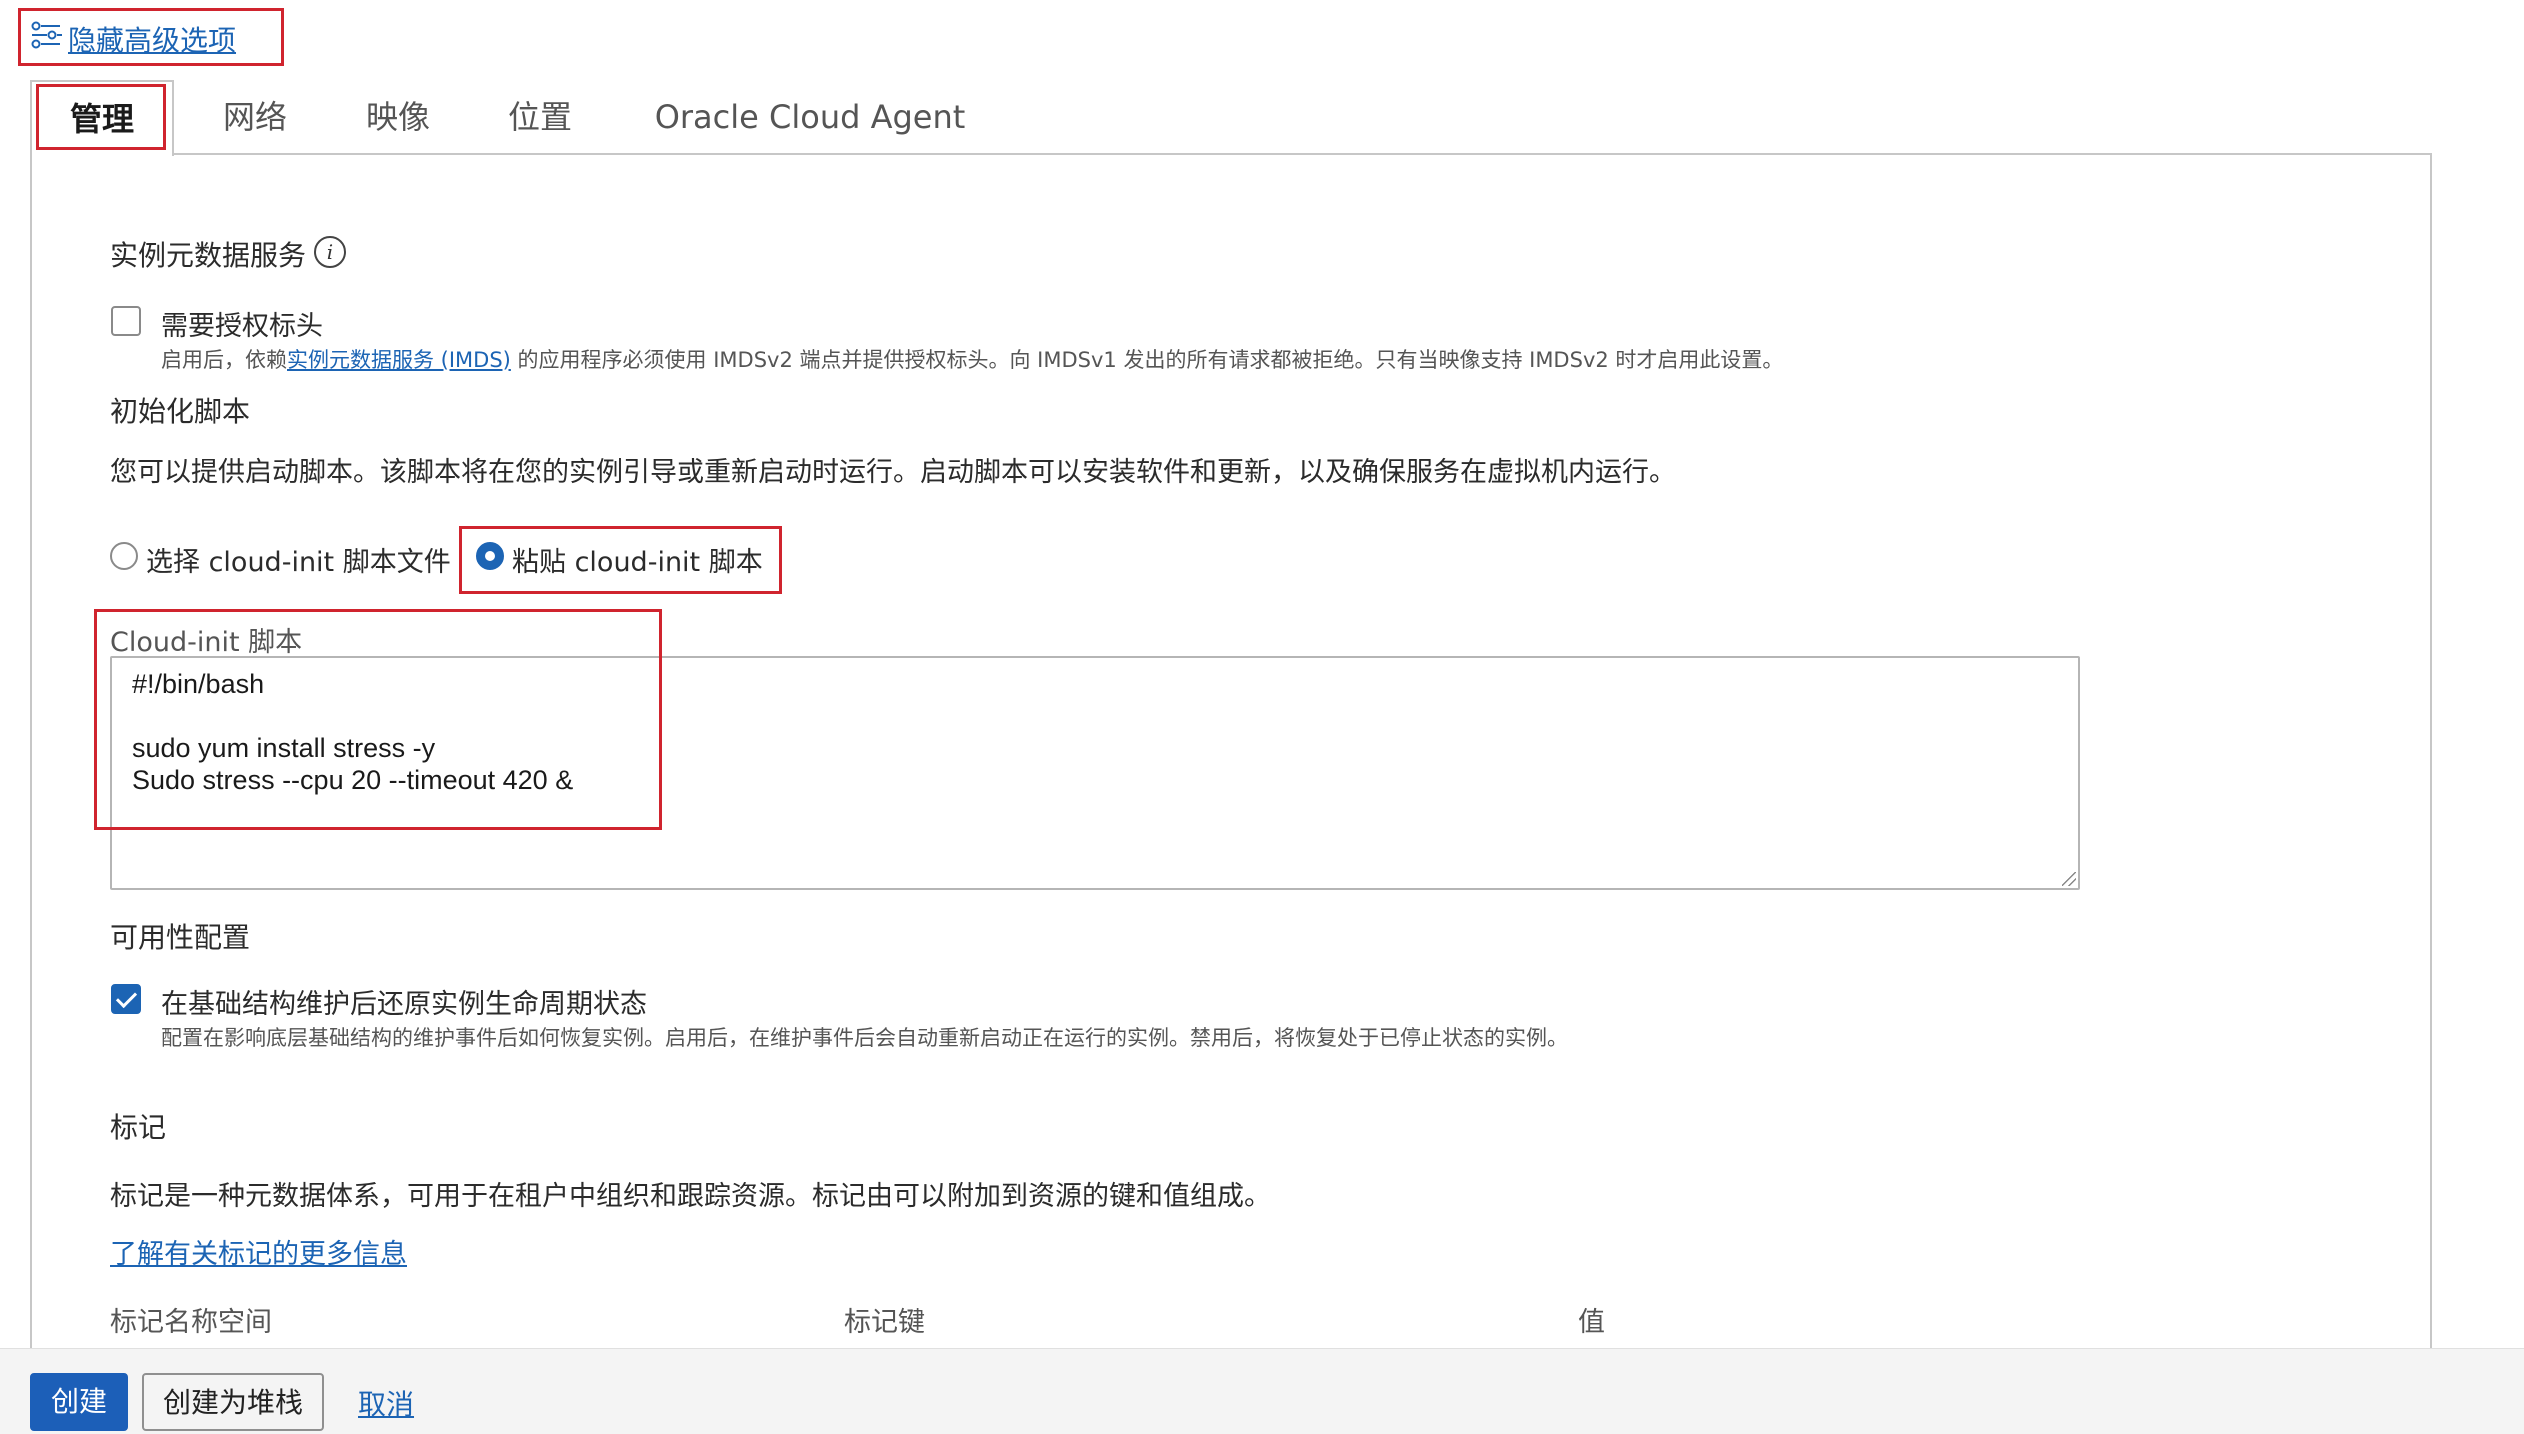 The width and height of the screenshot is (2524, 1434). Describe the element at coordinates (490, 556) in the screenshot. I see `radio-paste-script` at that location.